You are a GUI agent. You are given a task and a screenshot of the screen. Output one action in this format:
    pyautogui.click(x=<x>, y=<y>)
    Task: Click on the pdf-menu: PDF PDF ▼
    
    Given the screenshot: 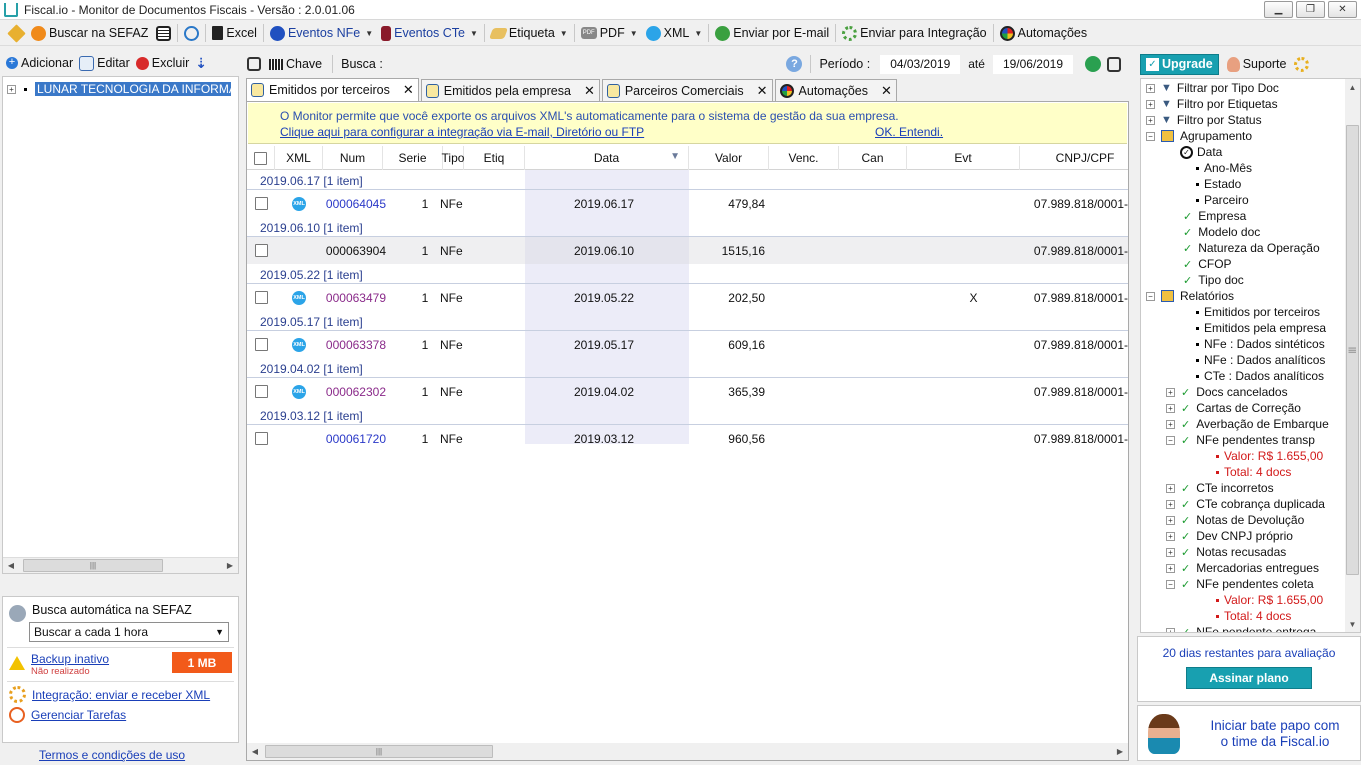 What is the action you would take?
    pyautogui.click(x=609, y=33)
    